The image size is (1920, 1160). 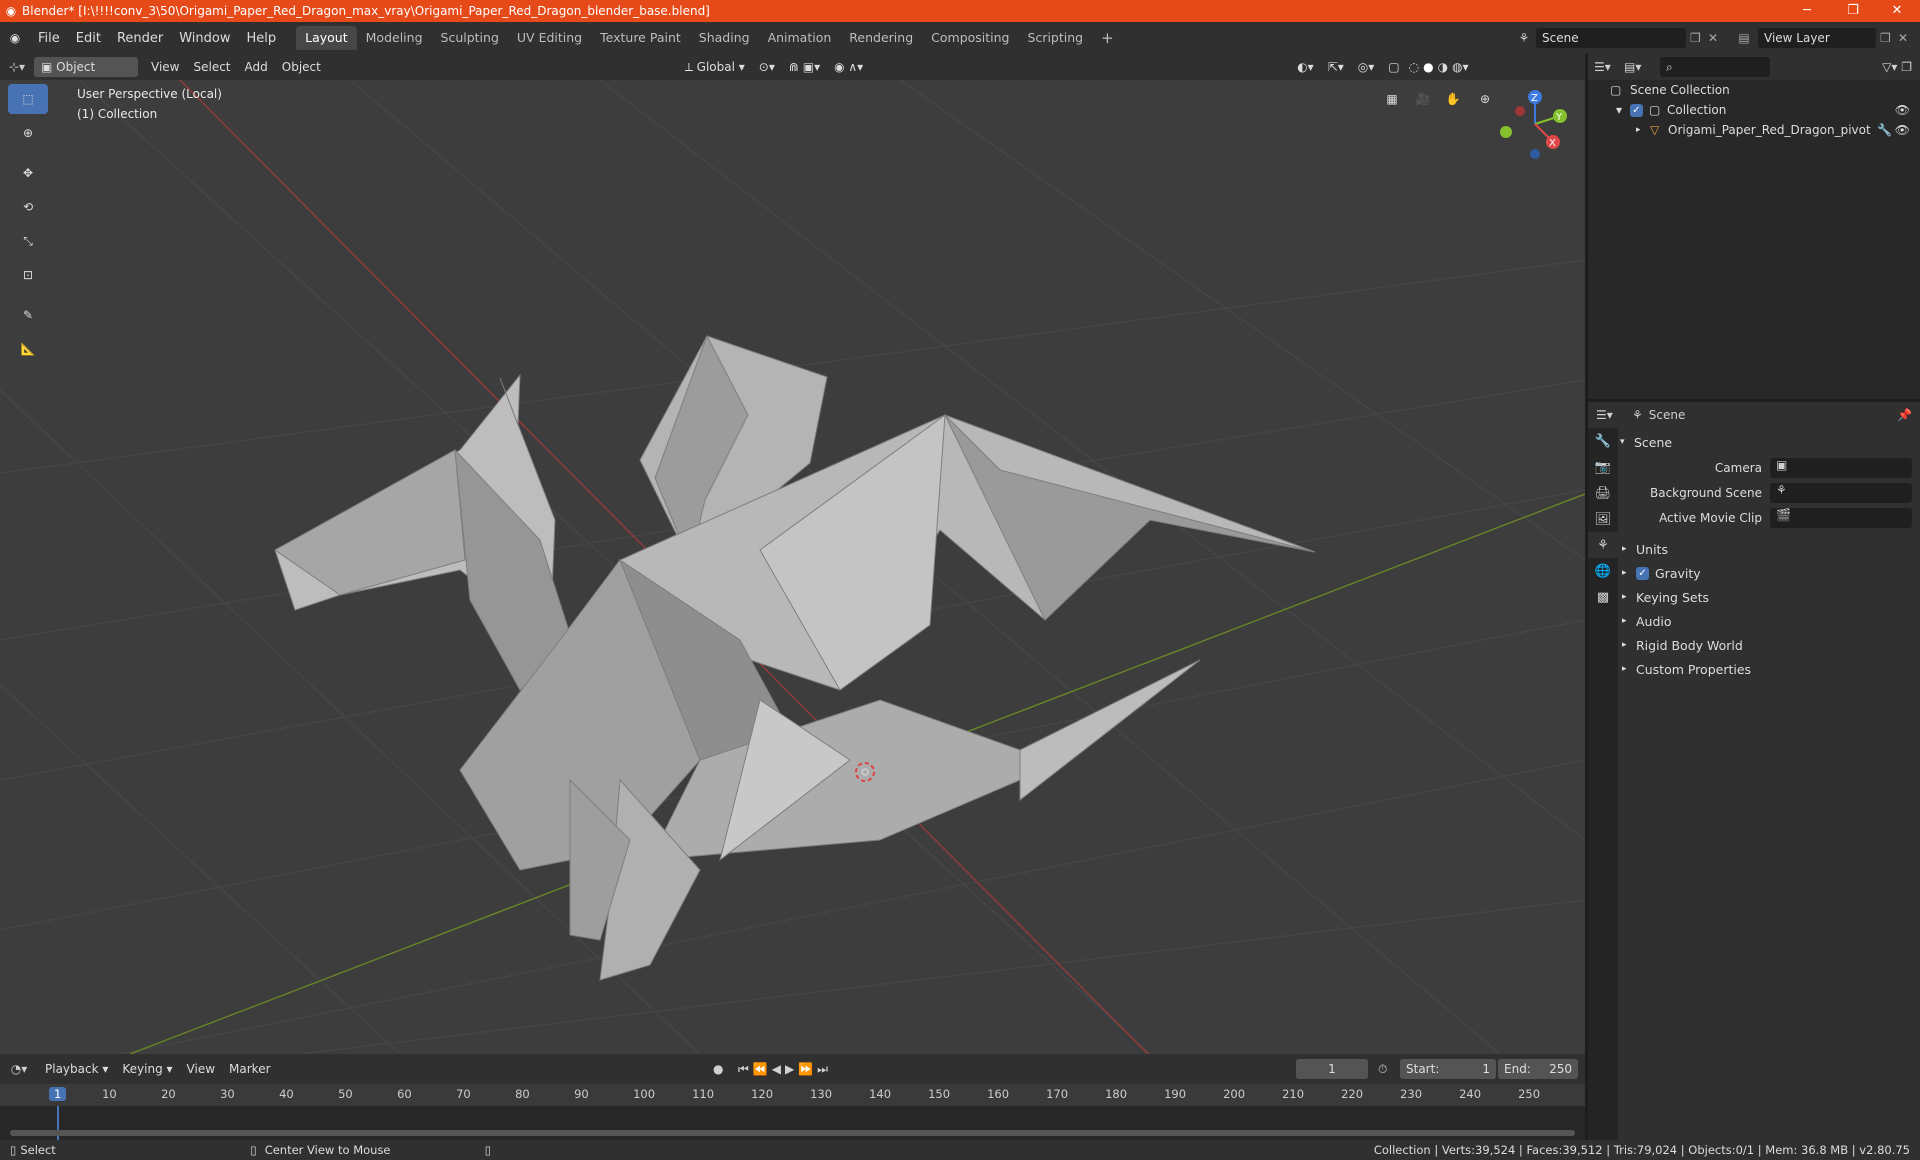 I want to click on timeline-scrollbar, so click(x=792, y=1133).